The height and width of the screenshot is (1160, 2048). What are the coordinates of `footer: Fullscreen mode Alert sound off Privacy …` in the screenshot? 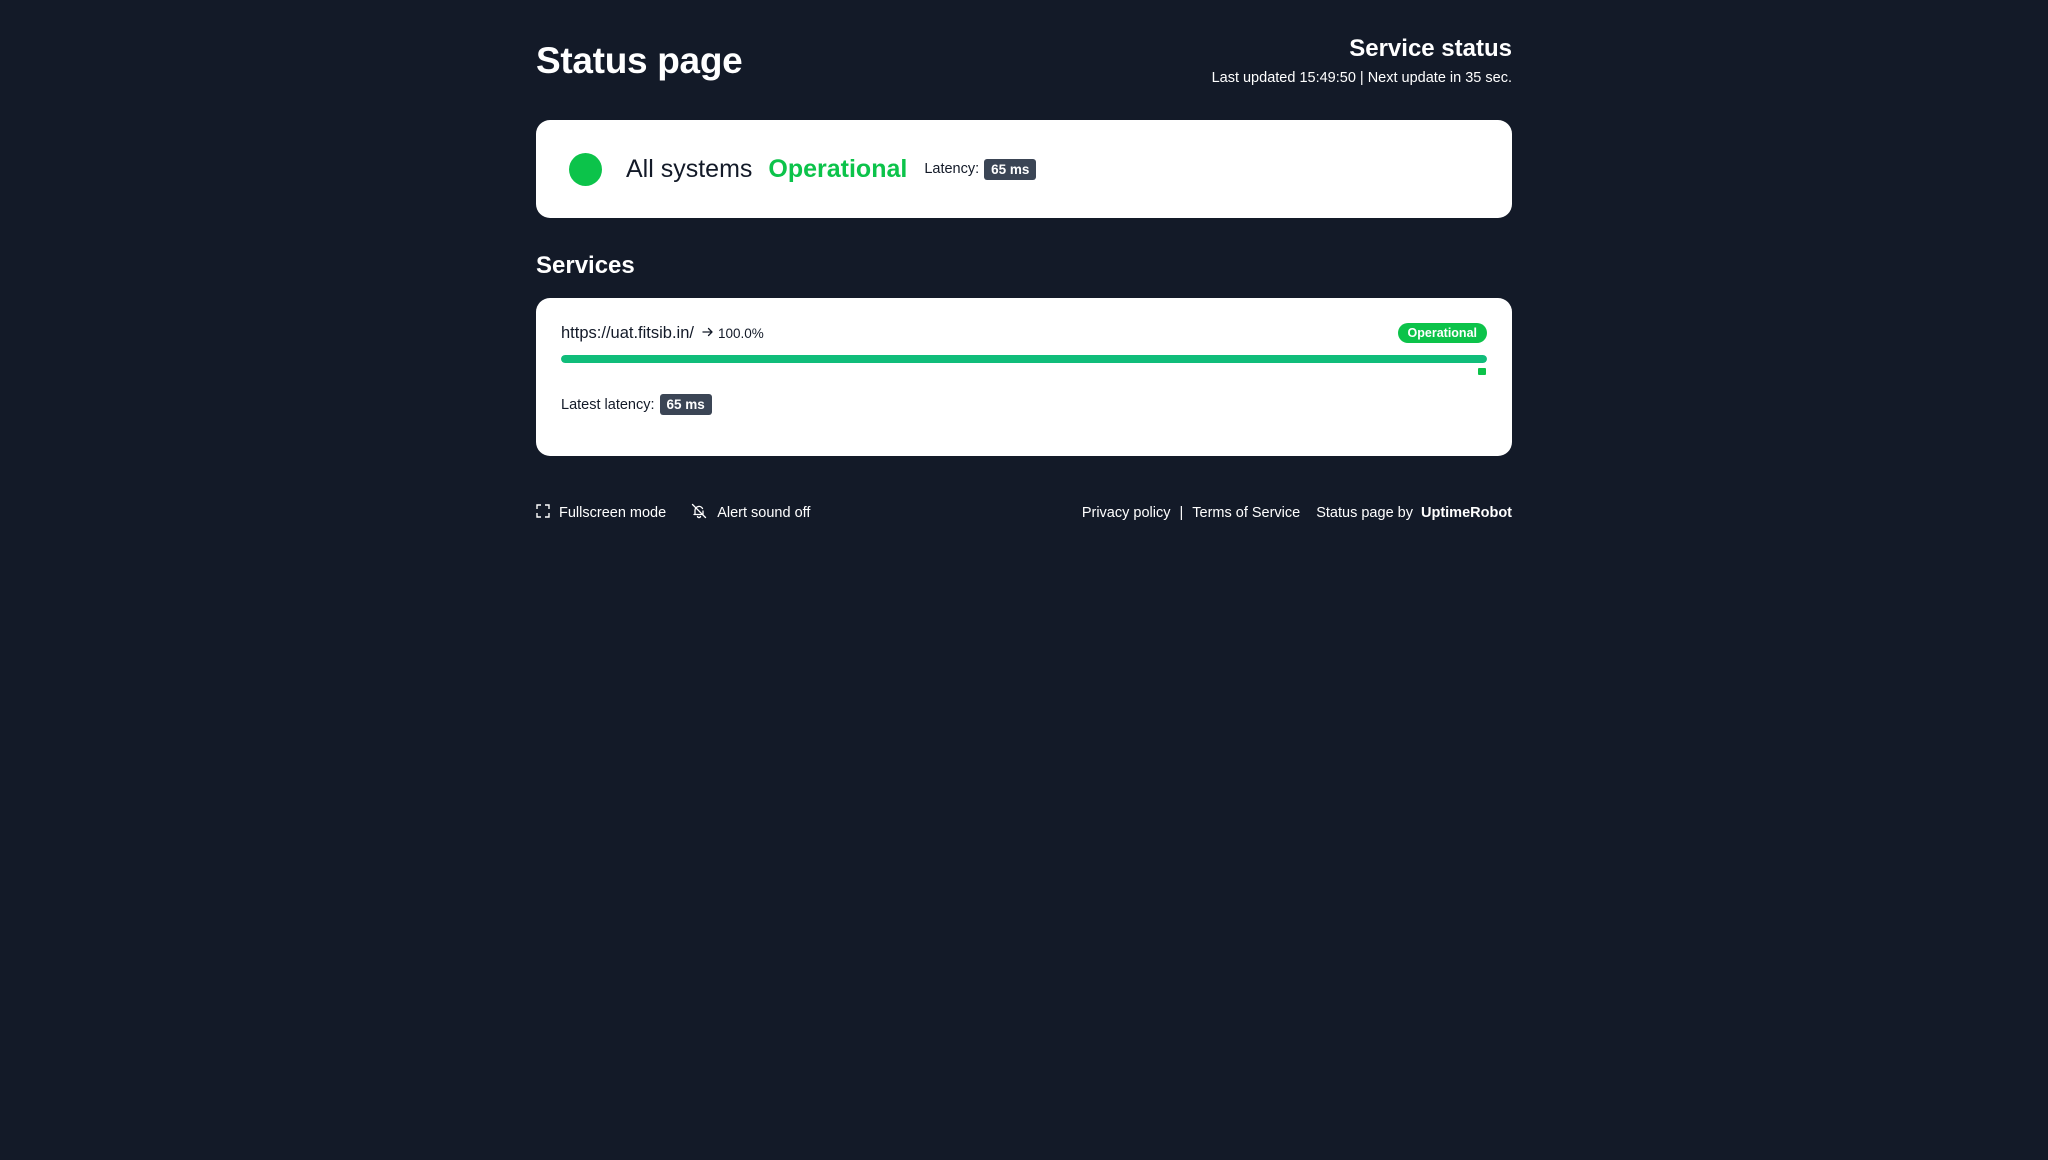 It's located at (1024, 513).